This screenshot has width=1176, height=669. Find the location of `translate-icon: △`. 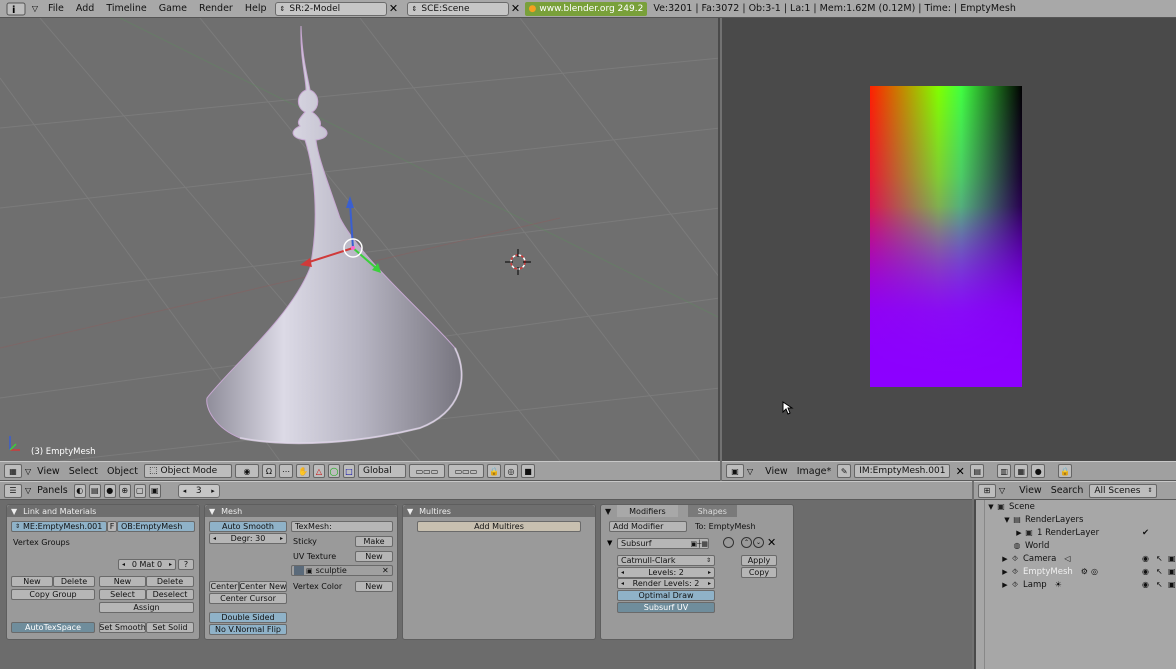

translate-icon: △ is located at coordinates (318, 471).